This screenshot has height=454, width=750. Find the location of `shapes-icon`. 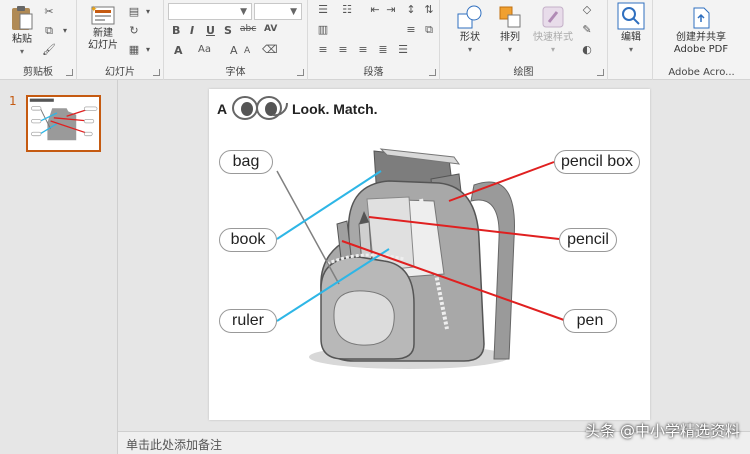

shapes-icon is located at coordinates (469, 17).